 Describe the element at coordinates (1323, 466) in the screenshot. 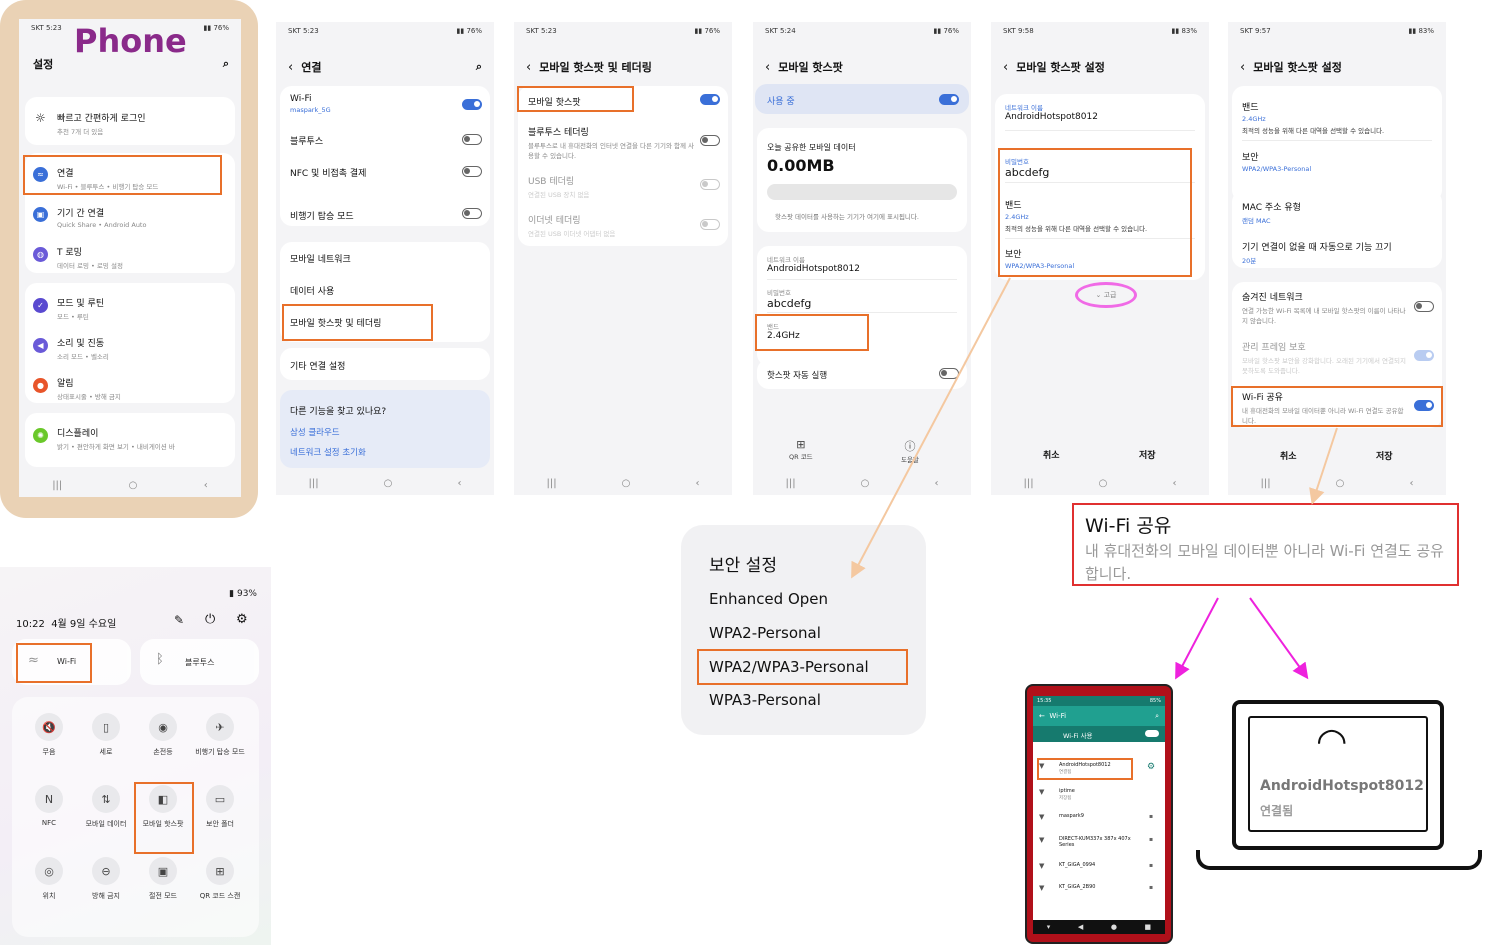

I see `arrow-sharing-to-callout` at that location.